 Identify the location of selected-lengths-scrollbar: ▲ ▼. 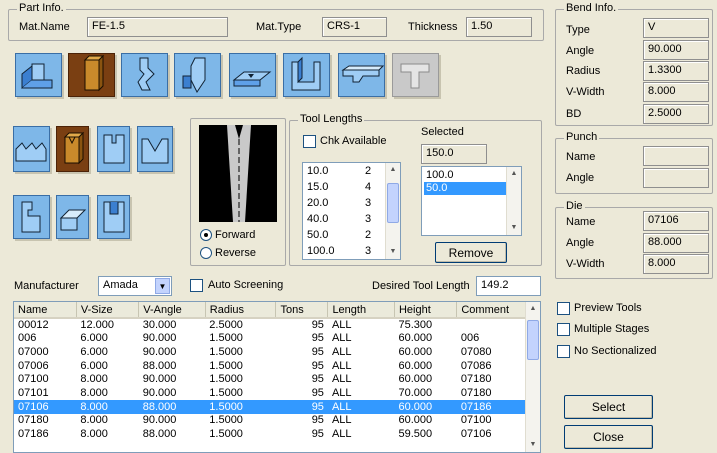
(513, 201).